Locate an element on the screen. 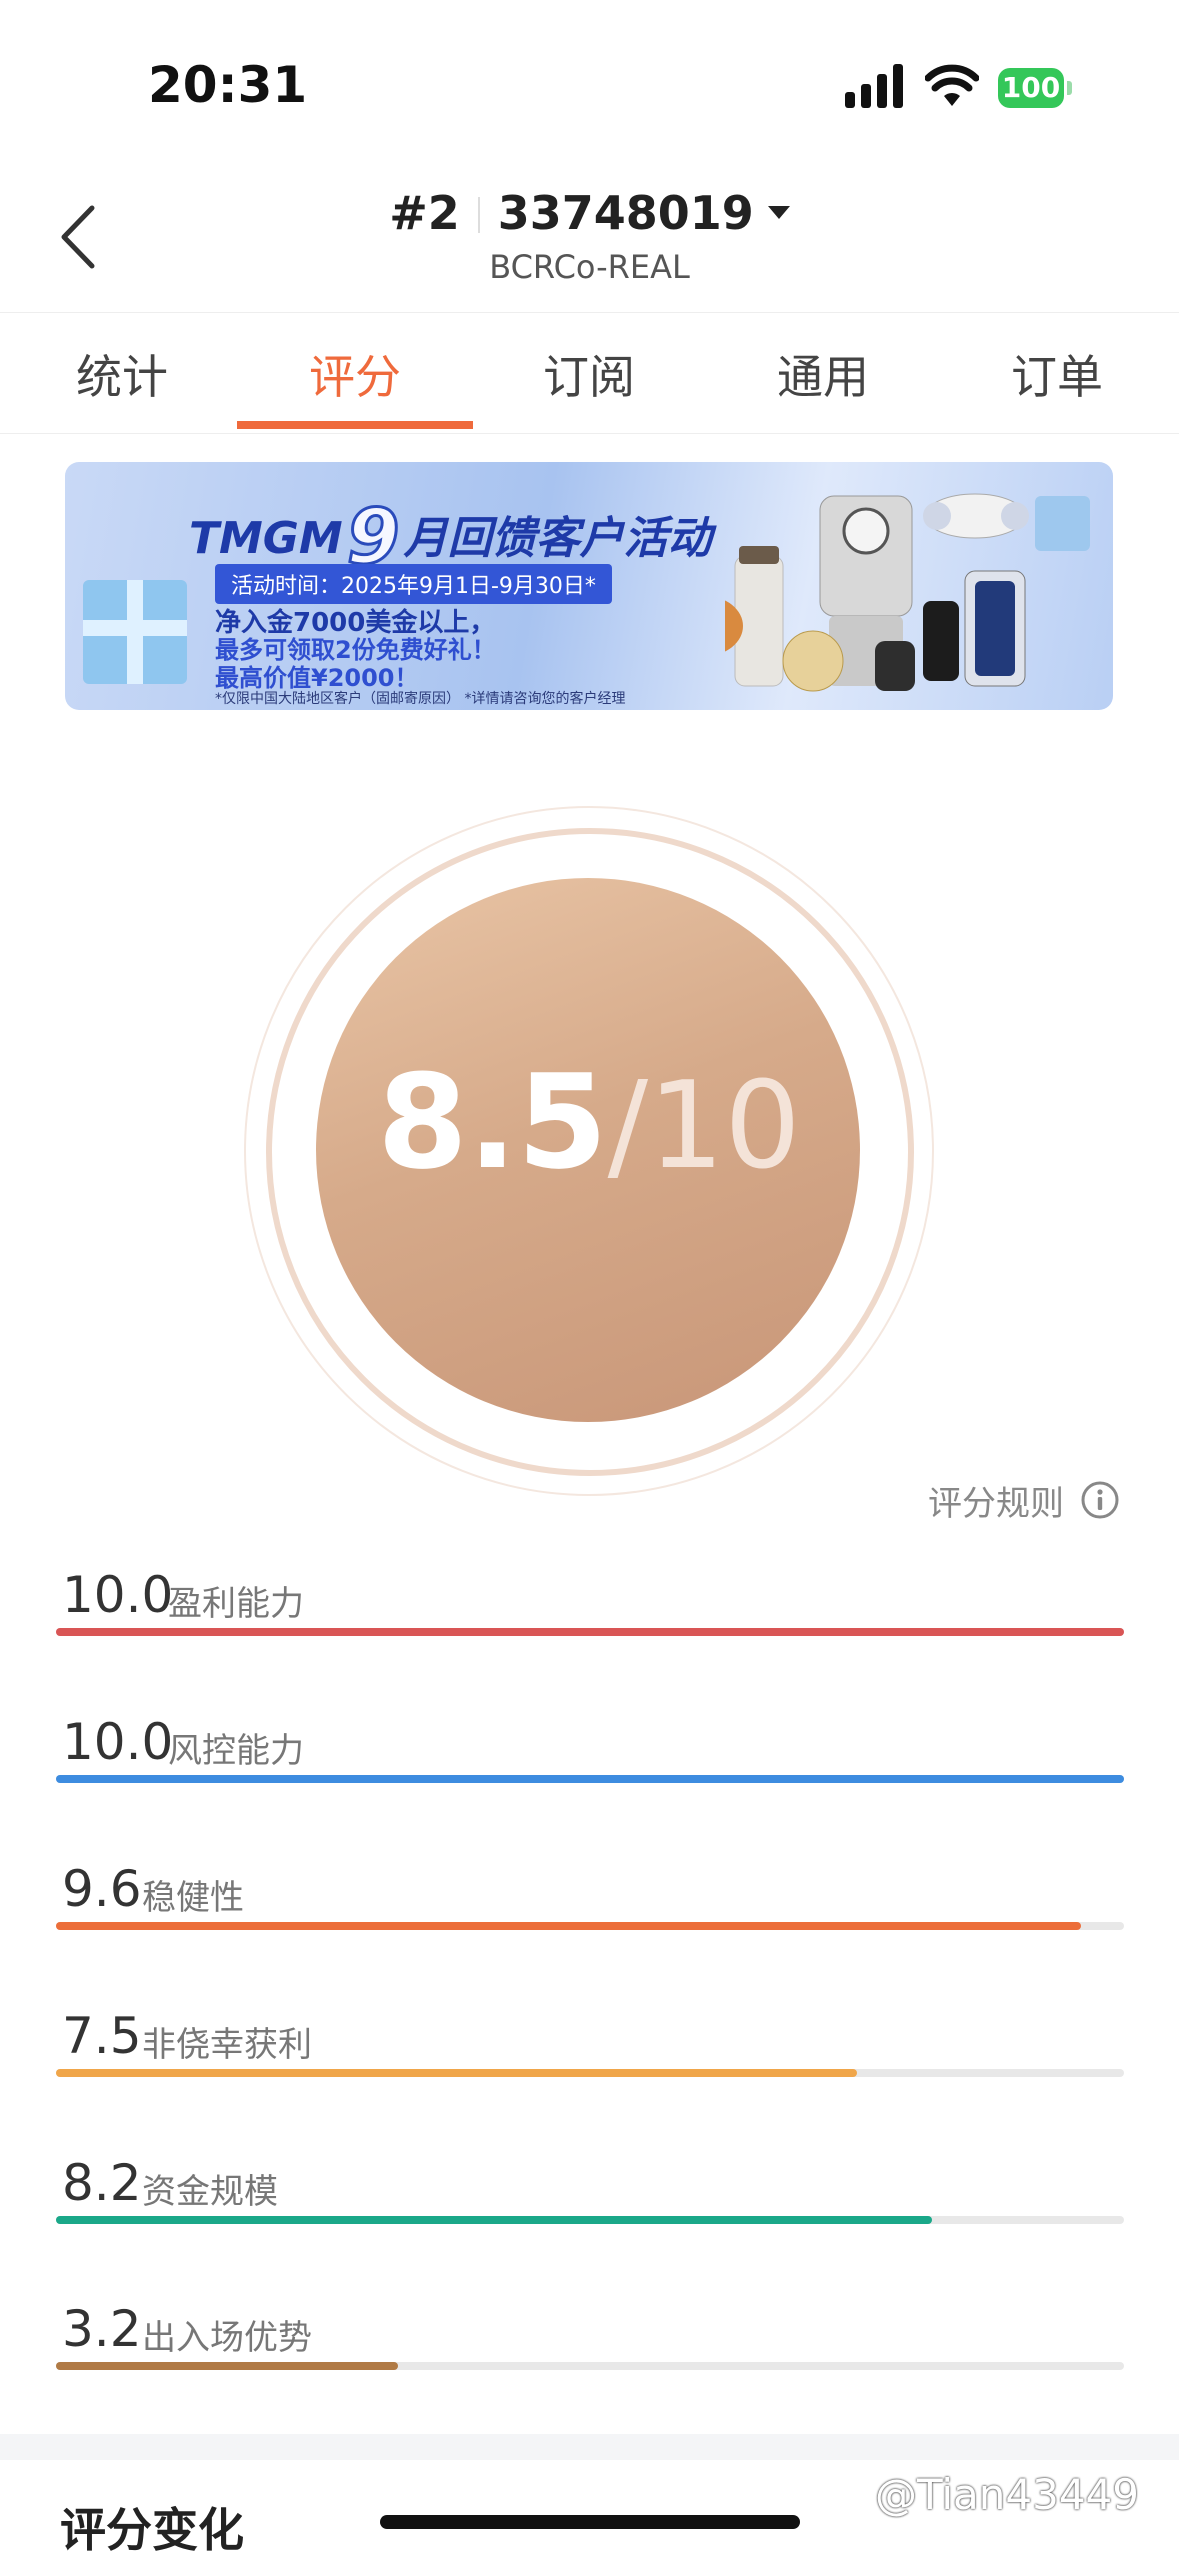 Image resolution: width=1179 pixels, height=2560 pixels. home-indicator is located at coordinates (590, 2522).